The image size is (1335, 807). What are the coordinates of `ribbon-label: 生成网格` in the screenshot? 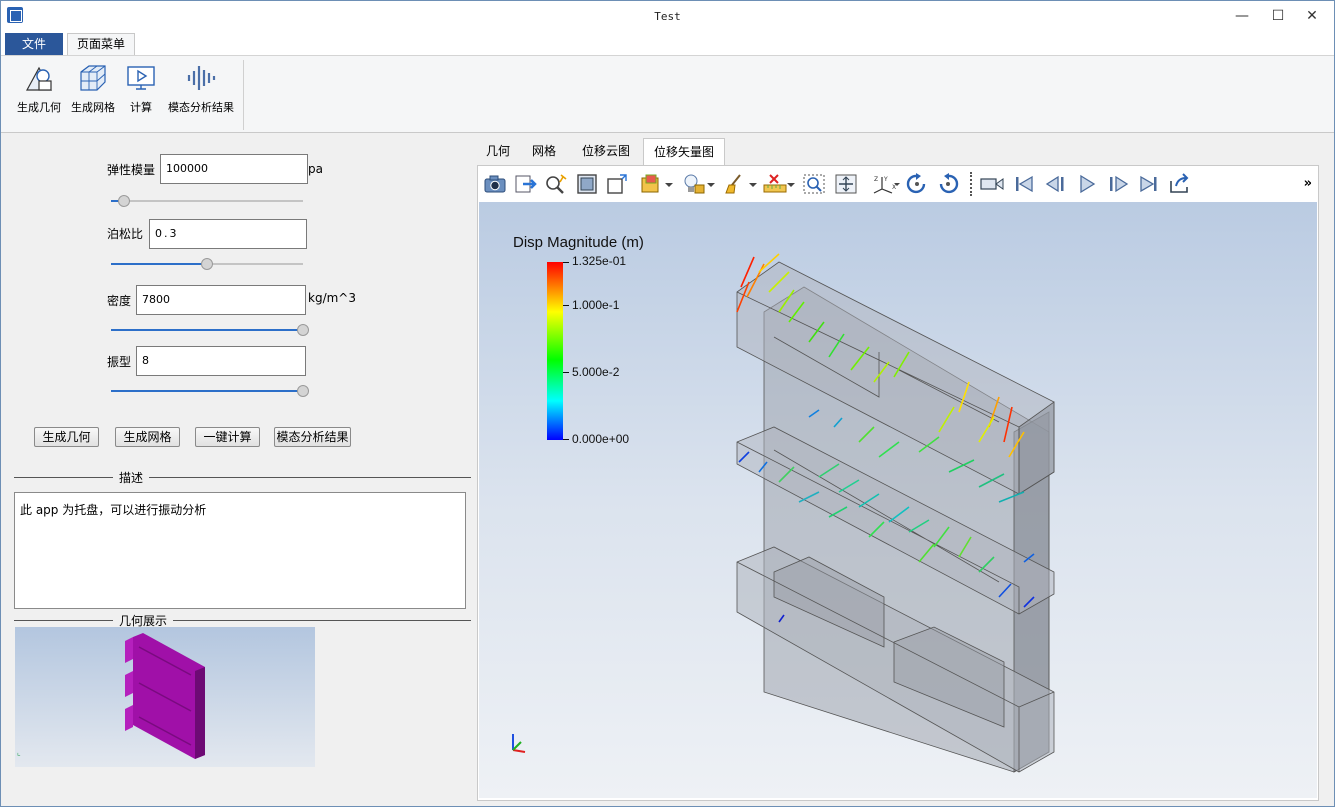 It's located at (93, 107).